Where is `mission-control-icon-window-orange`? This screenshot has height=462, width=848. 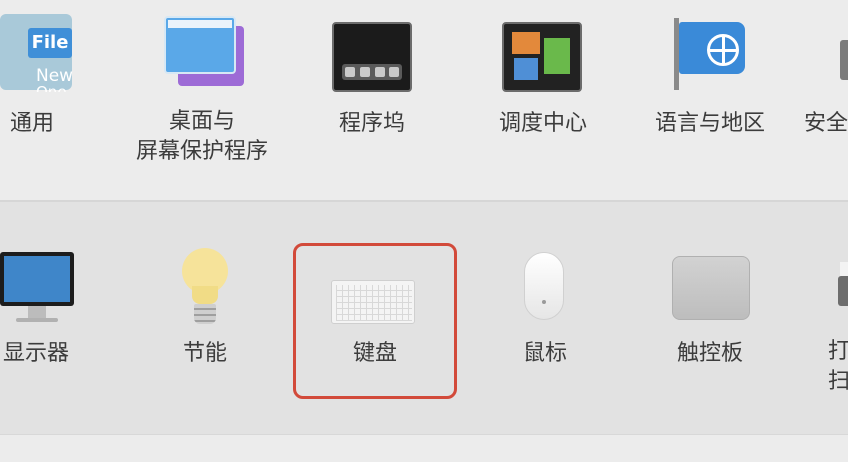 mission-control-icon-window-orange is located at coordinates (526, 43).